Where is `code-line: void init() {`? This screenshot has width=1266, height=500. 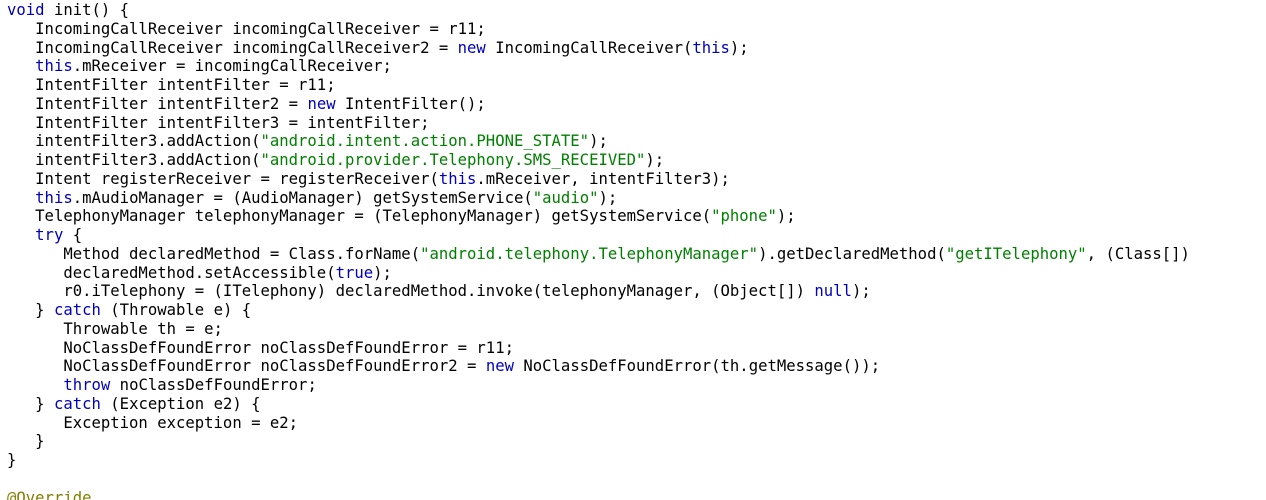 code-line: void init() { is located at coordinates (636, 10).